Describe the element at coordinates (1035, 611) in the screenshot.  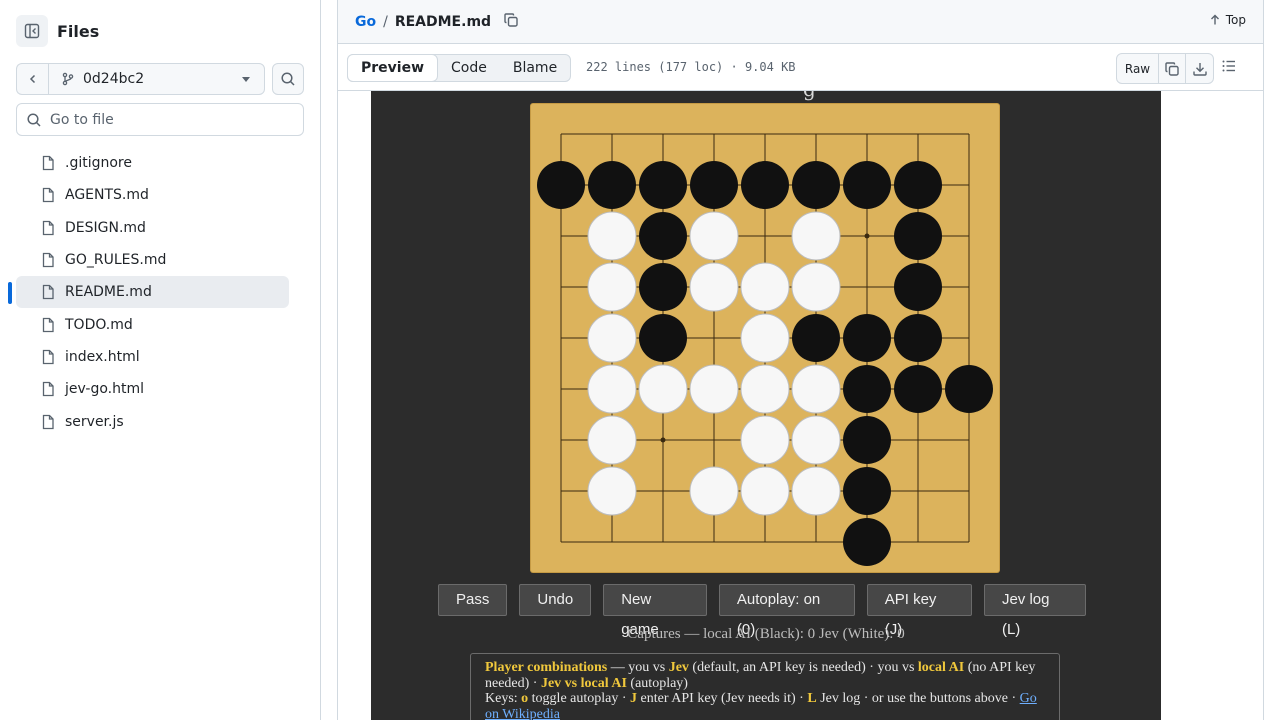
I see `game-button: Jev log (L)` at that location.